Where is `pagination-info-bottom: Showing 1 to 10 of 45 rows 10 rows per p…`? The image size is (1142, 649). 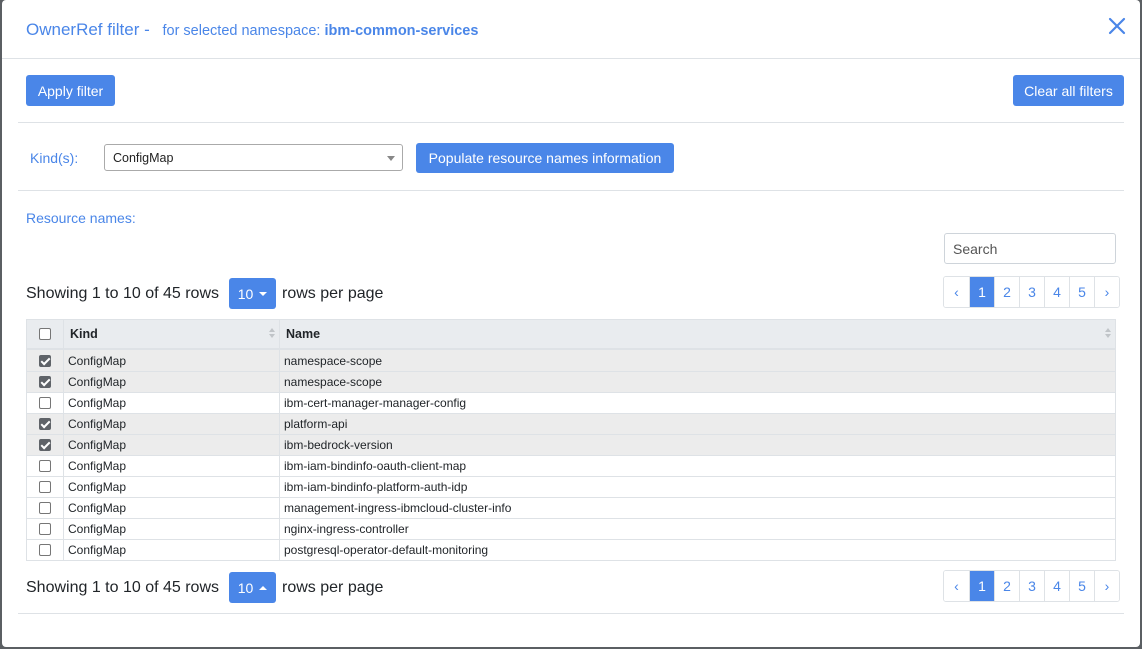 pagination-info-bottom: Showing 1 to 10 of 45 rows 10 rows per p… is located at coordinates (204, 587).